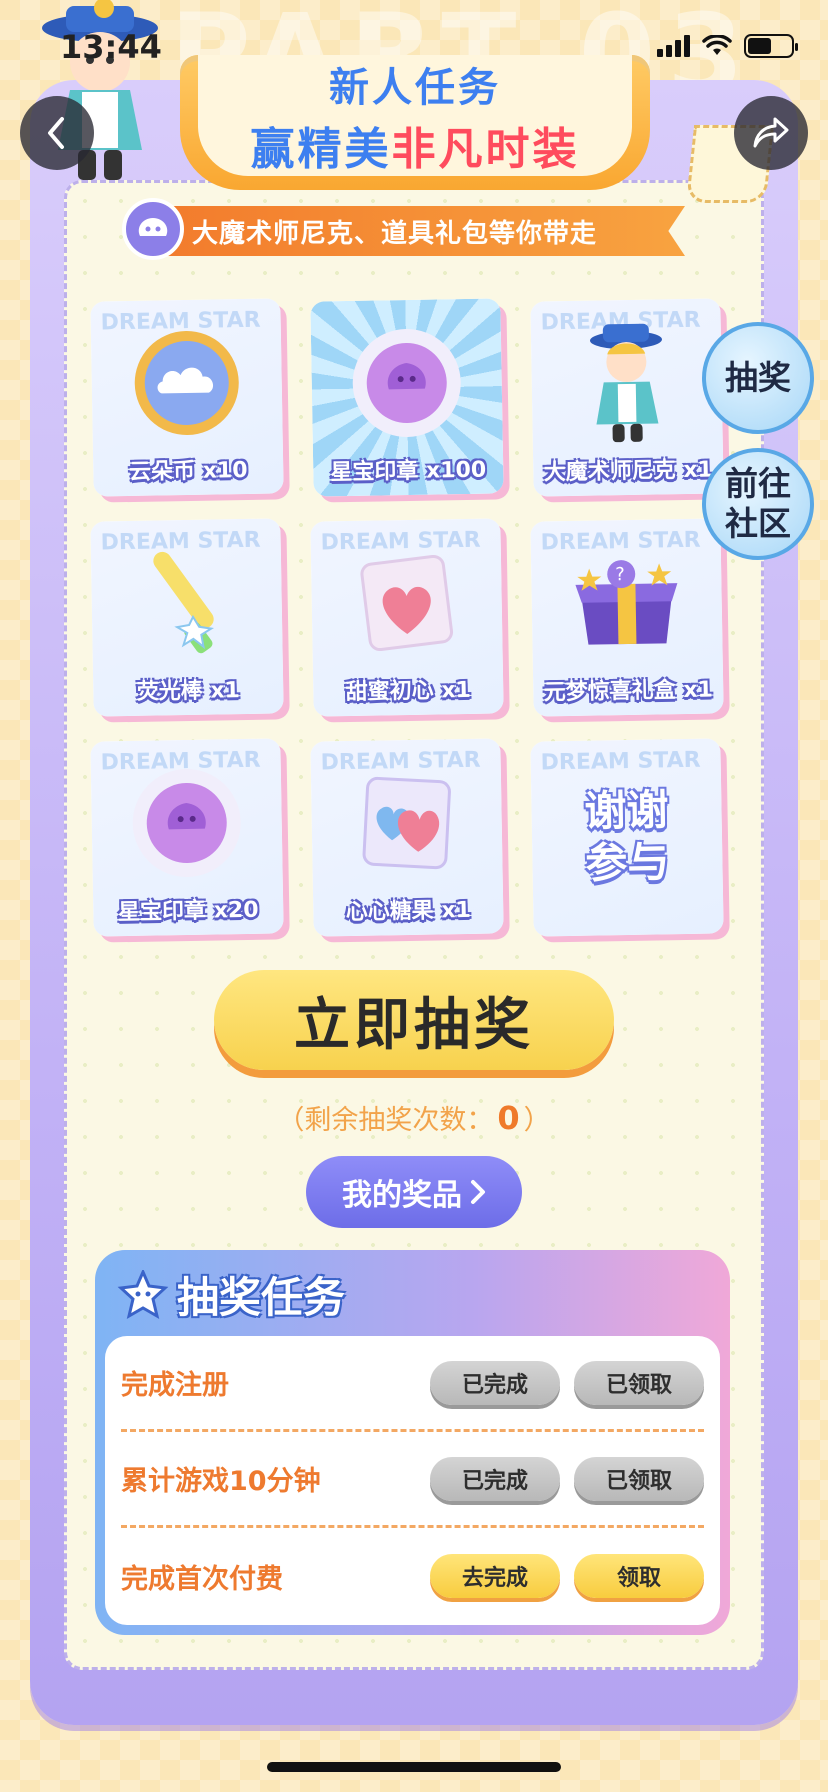 The width and height of the screenshot is (828, 1792). What do you see at coordinates (184, 602) in the screenshot?
I see `glow-stick-icon` at bounding box center [184, 602].